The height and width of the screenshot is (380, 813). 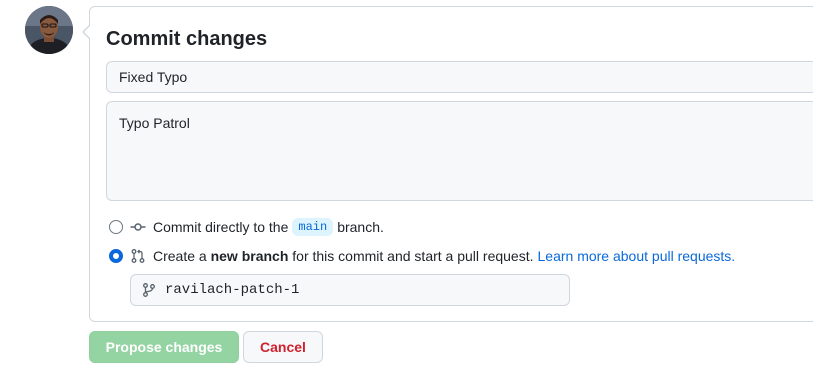 I want to click on commit-direct-radio, so click(x=116, y=227).